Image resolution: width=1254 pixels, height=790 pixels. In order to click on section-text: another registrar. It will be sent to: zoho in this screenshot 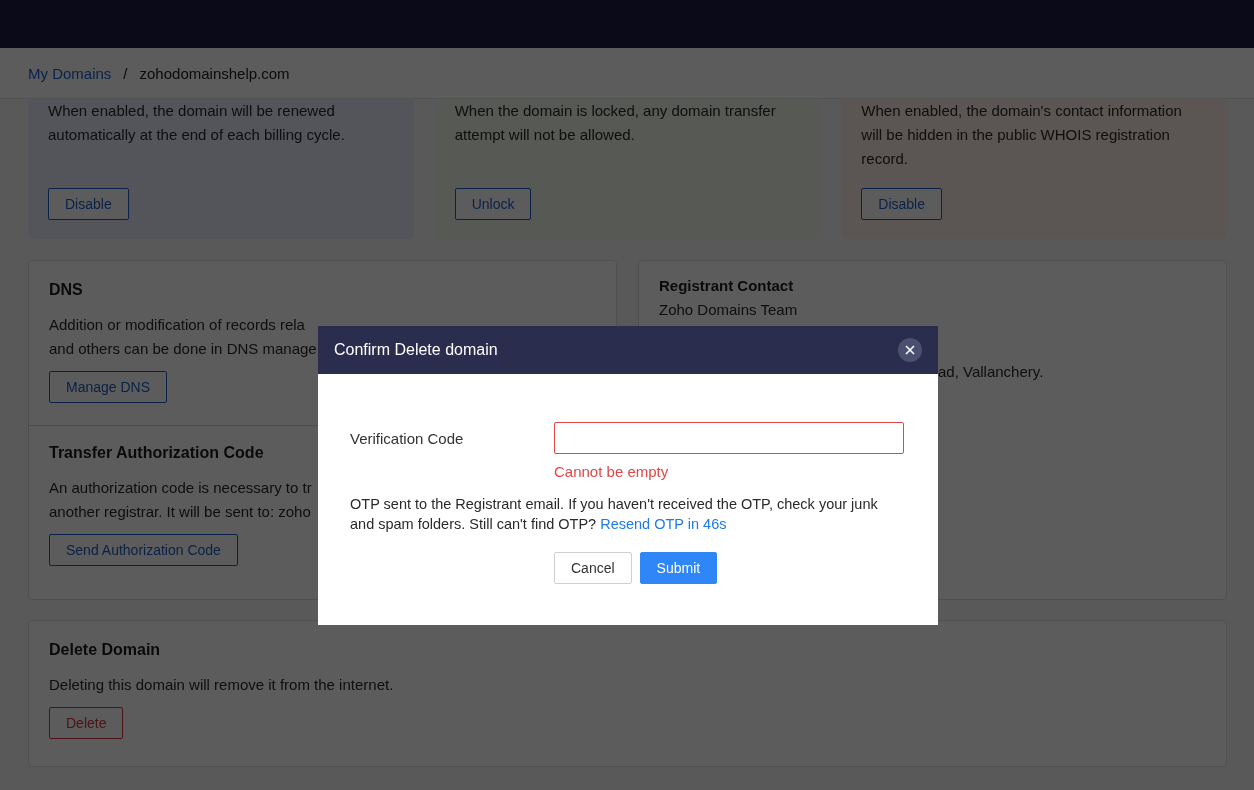, I will do `click(180, 512)`.